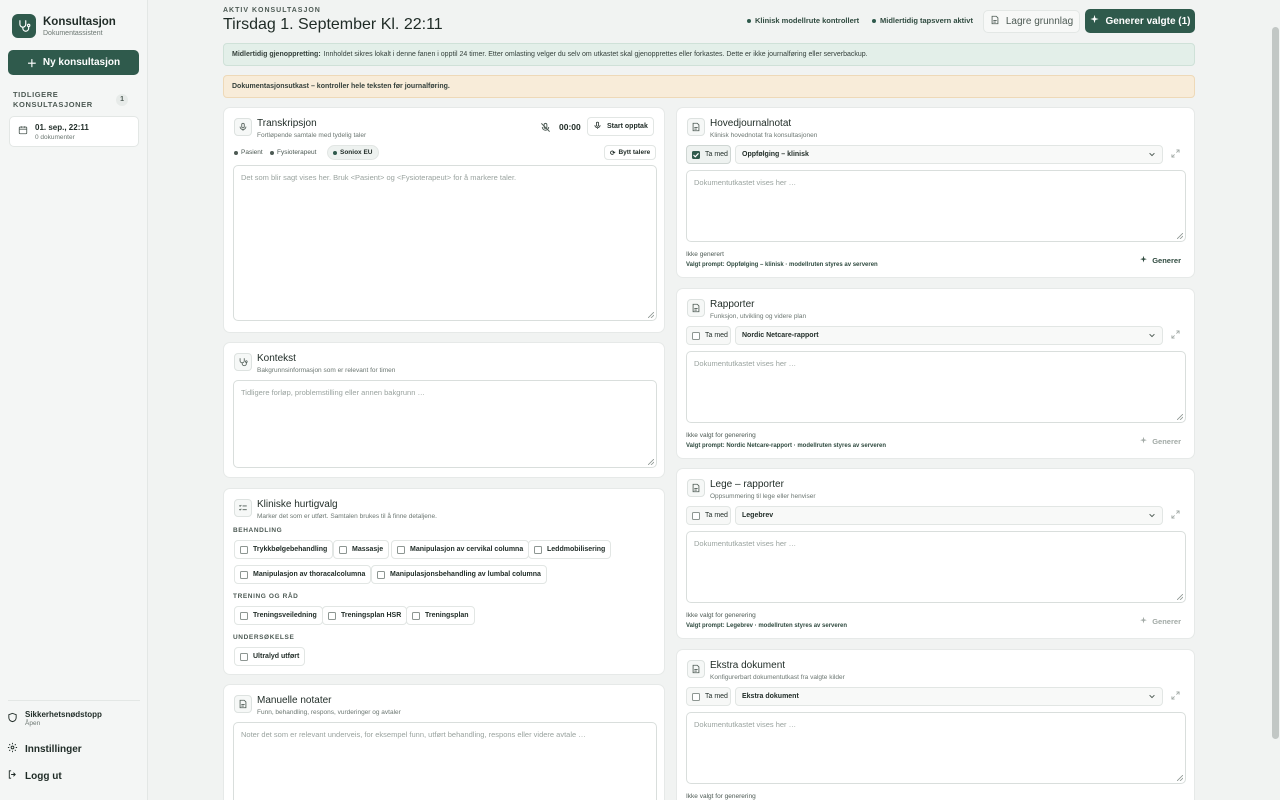  I want to click on document-title: Hovedjournalnotat, so click(751, 123).